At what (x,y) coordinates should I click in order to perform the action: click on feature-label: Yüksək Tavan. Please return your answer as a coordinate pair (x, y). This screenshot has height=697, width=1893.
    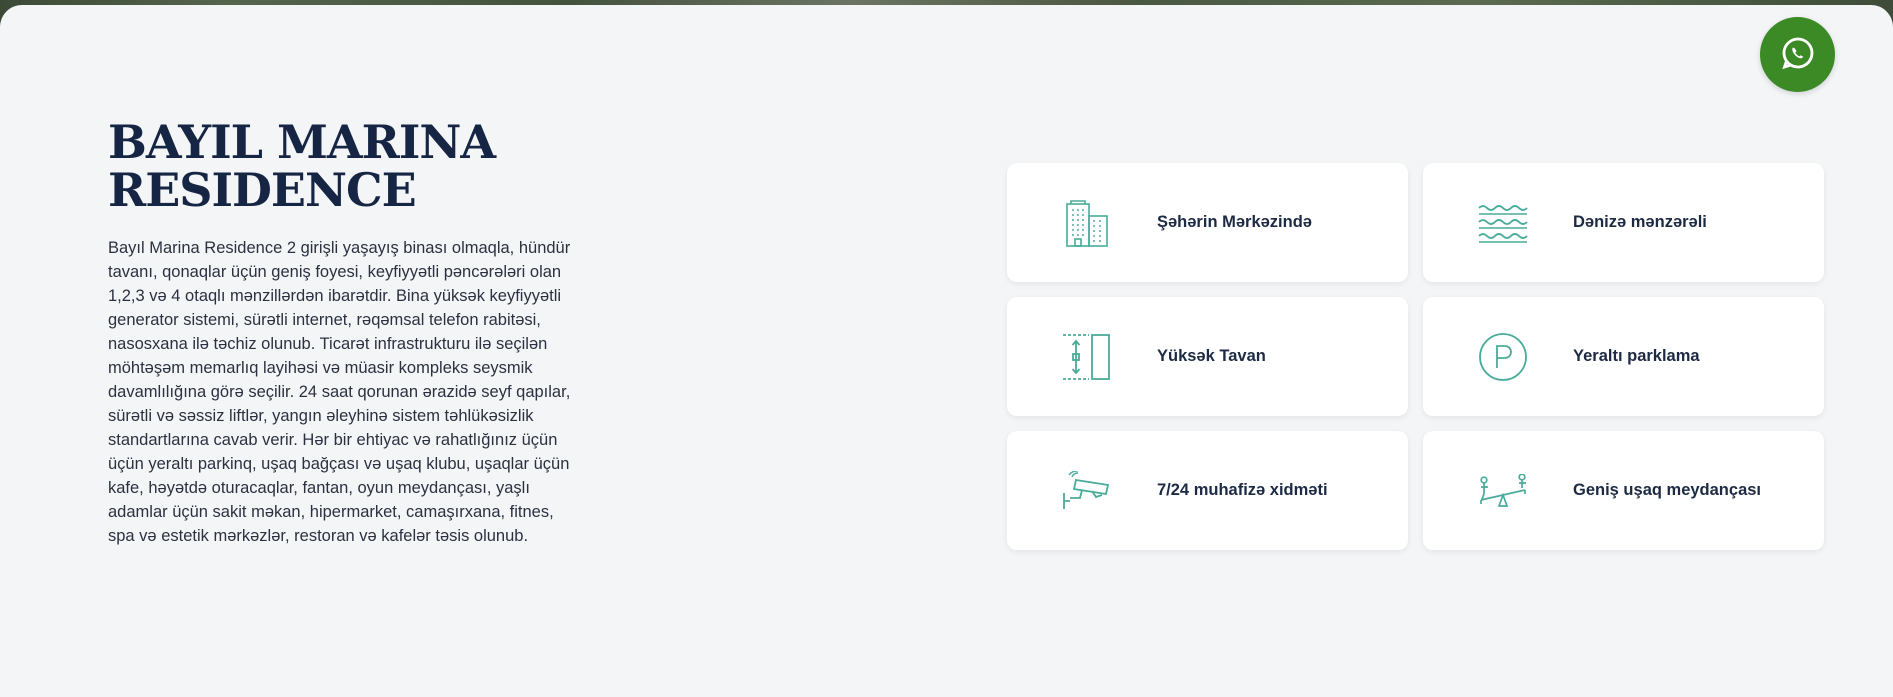
    Looking at the image, I should click on (1211, 356).